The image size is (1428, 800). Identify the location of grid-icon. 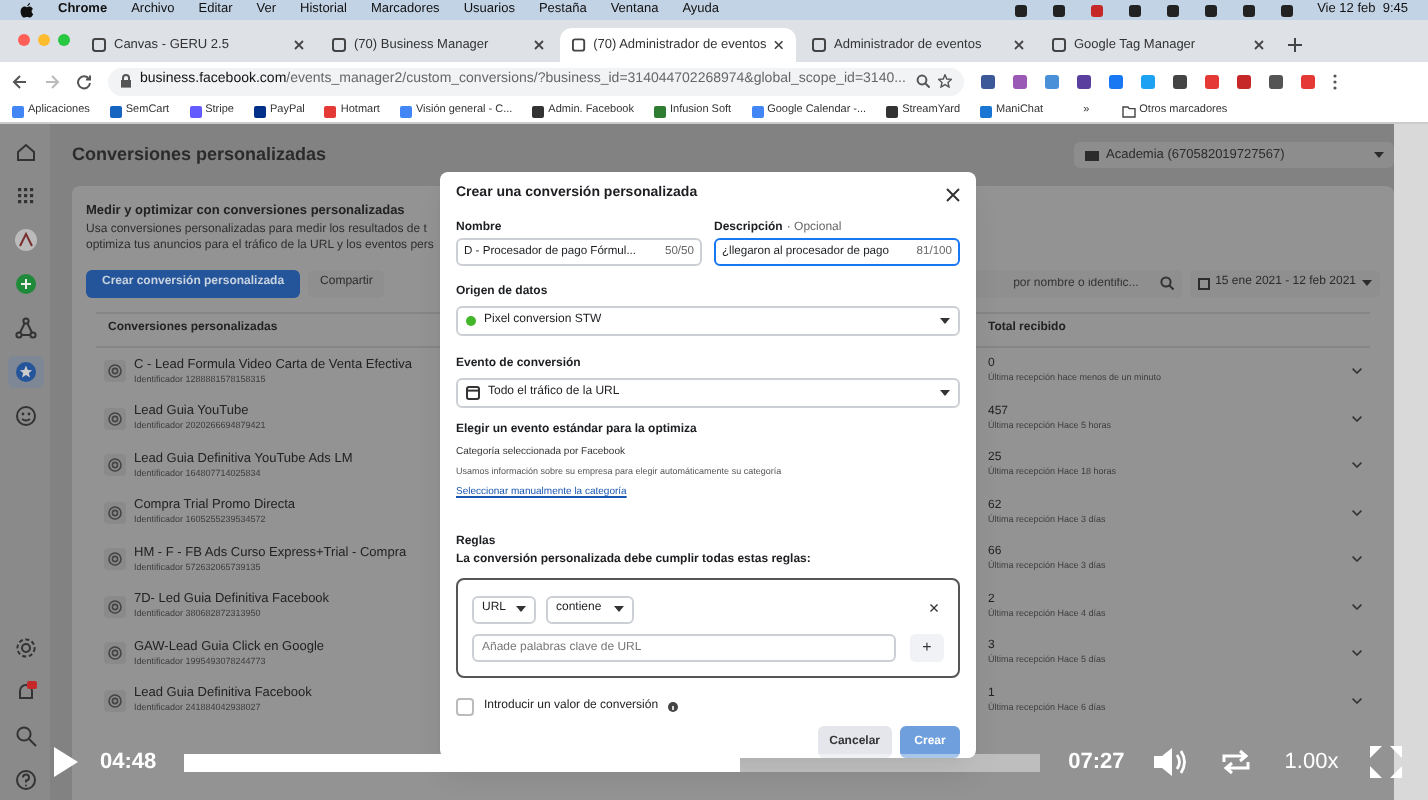
(25, 196).